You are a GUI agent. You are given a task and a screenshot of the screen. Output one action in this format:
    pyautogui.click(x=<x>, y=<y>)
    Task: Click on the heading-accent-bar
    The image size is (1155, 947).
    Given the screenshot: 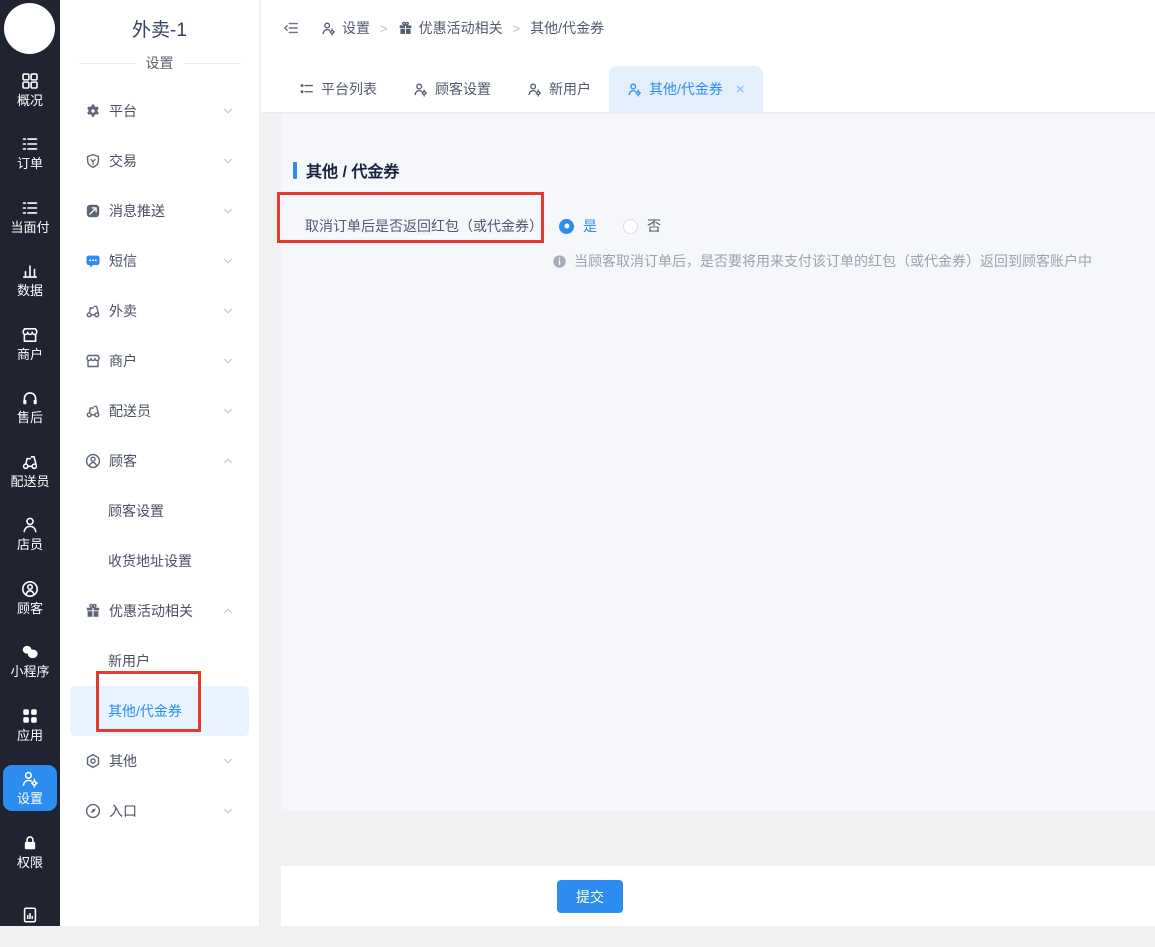 What is the action you would take?
    pyautogui.click(x=295, y=170)
    